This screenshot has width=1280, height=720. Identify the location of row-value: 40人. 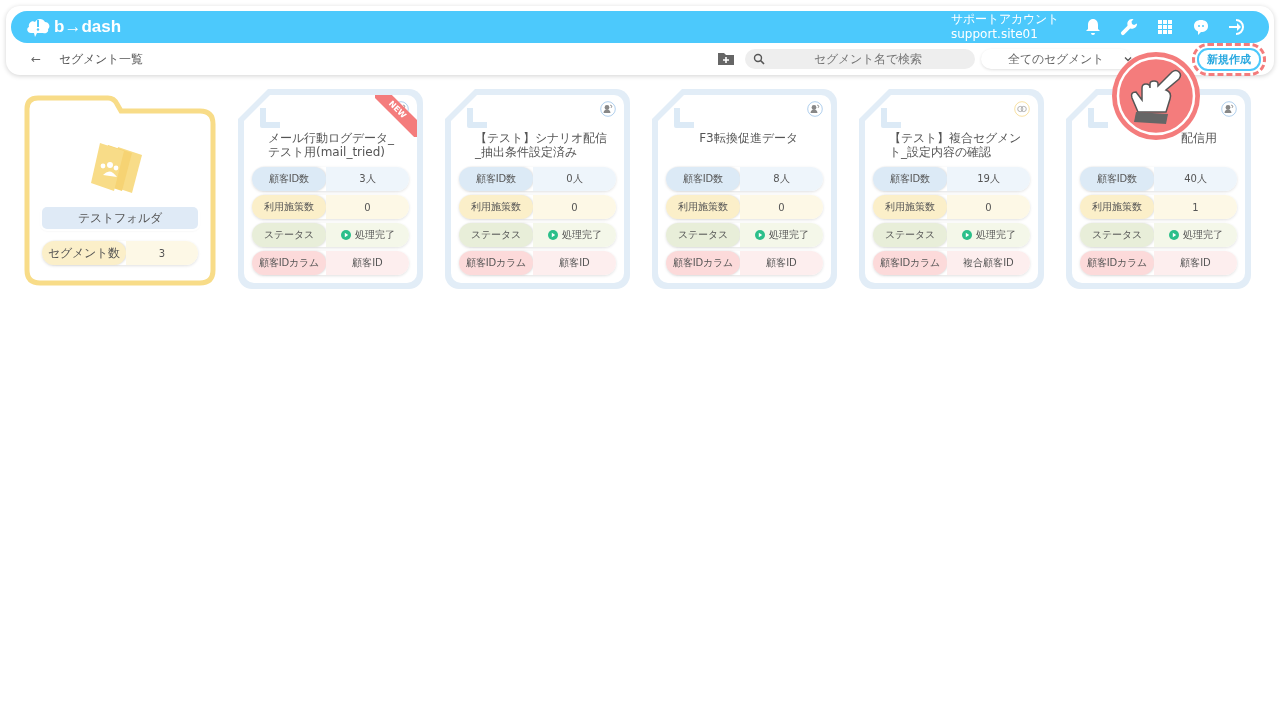
(1195, 179).